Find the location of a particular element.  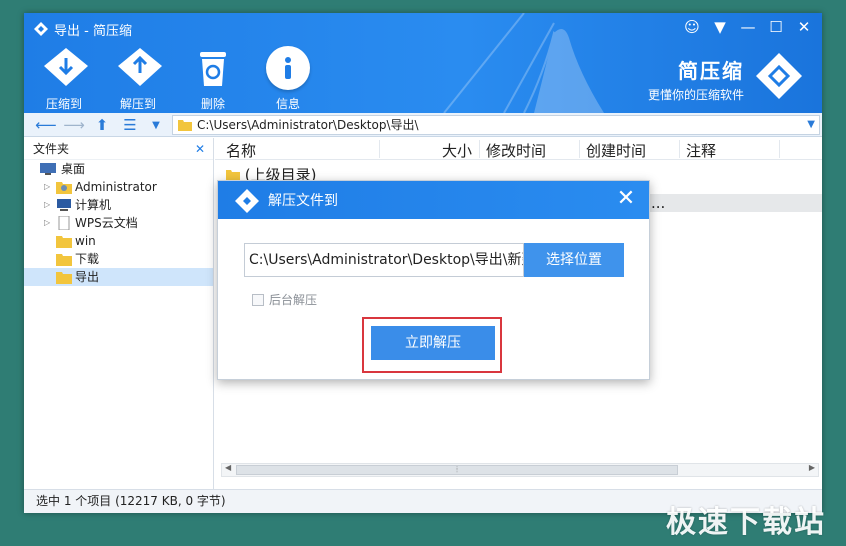

dialog-logo-icon is located at coordinates (247, 201).